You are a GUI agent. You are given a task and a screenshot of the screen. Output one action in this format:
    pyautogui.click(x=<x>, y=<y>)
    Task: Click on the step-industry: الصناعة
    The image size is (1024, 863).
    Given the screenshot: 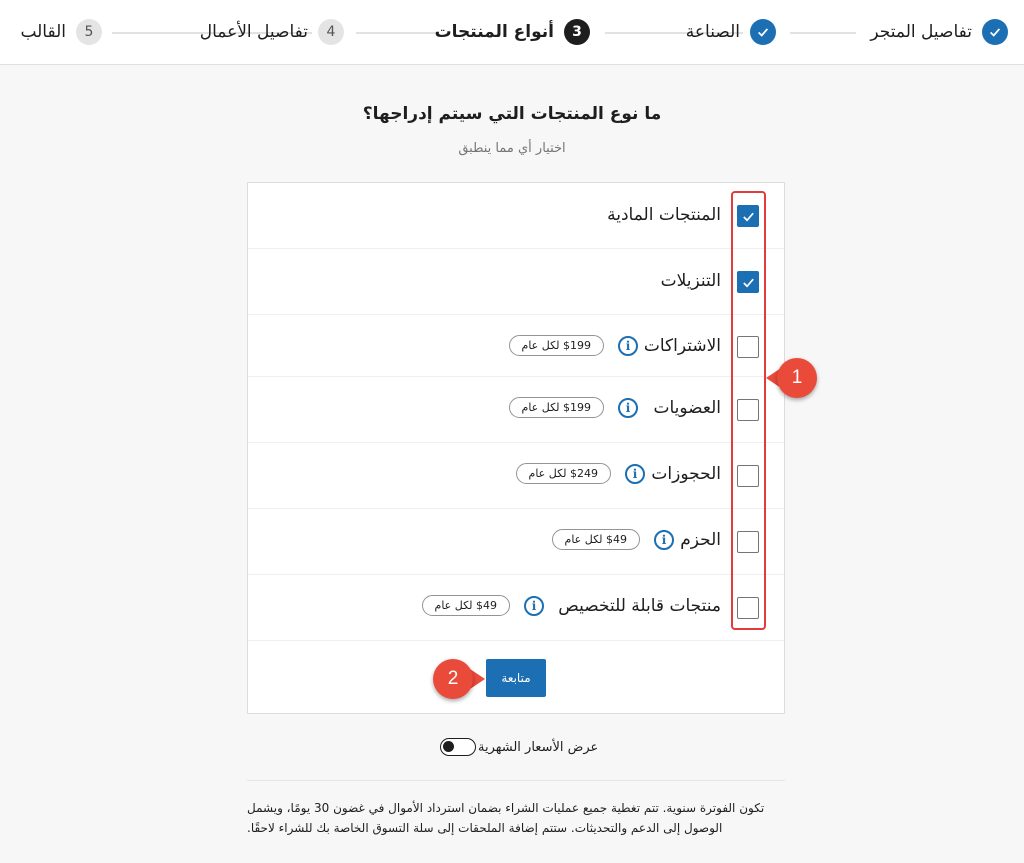 What is the action you would take?
    pyautogui.click(x=731, y=32)
    